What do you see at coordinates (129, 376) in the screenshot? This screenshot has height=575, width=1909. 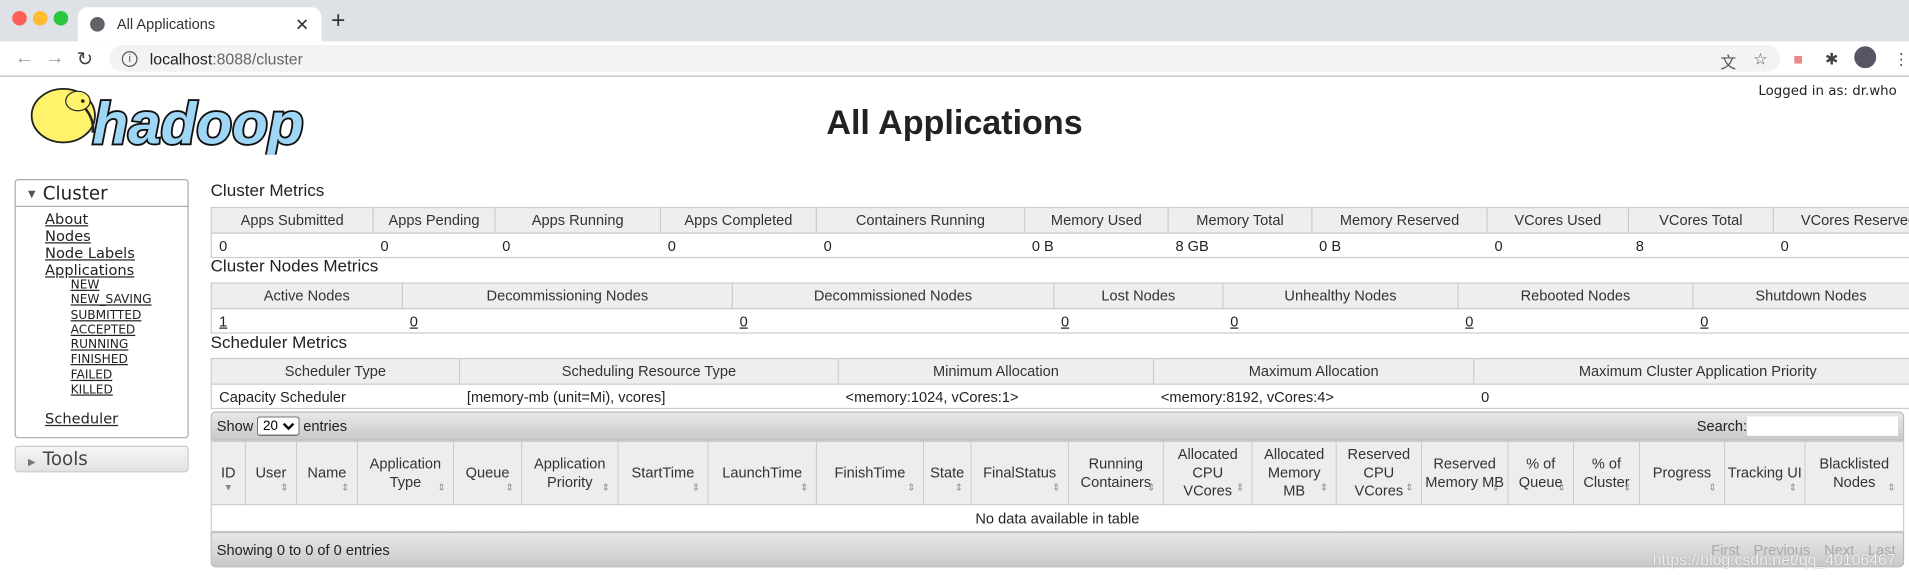 I see `app-state-failed: FAILED` at bounding box center [129, 376].